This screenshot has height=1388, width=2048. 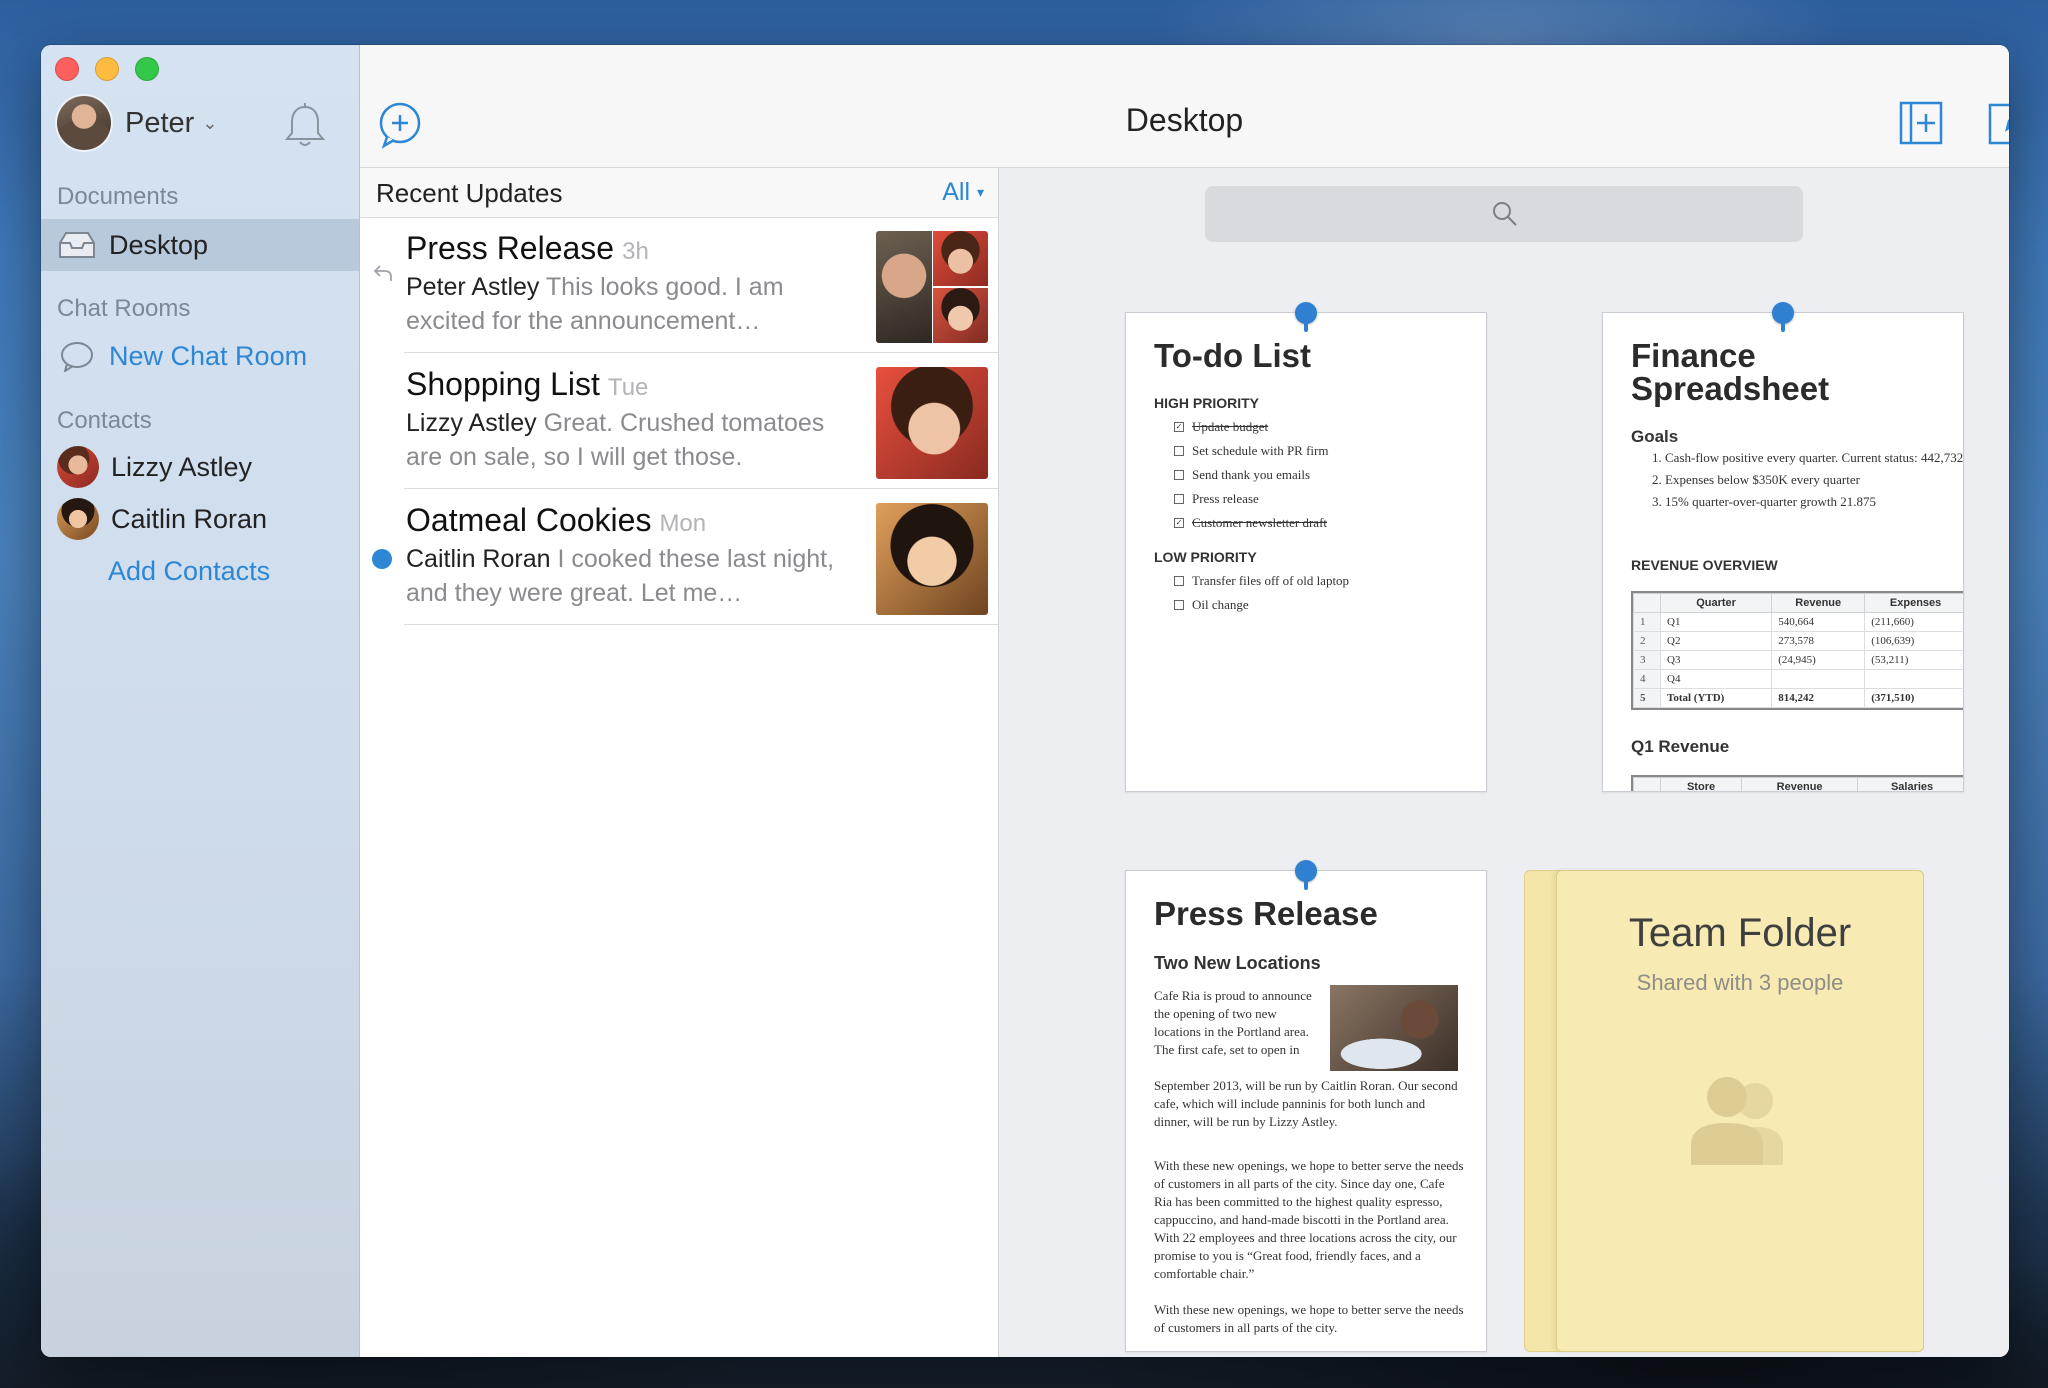 What do you see at coordinates (67, 69) in the screenshot?
I see `close-window-button` at bounding box center [67, 69].